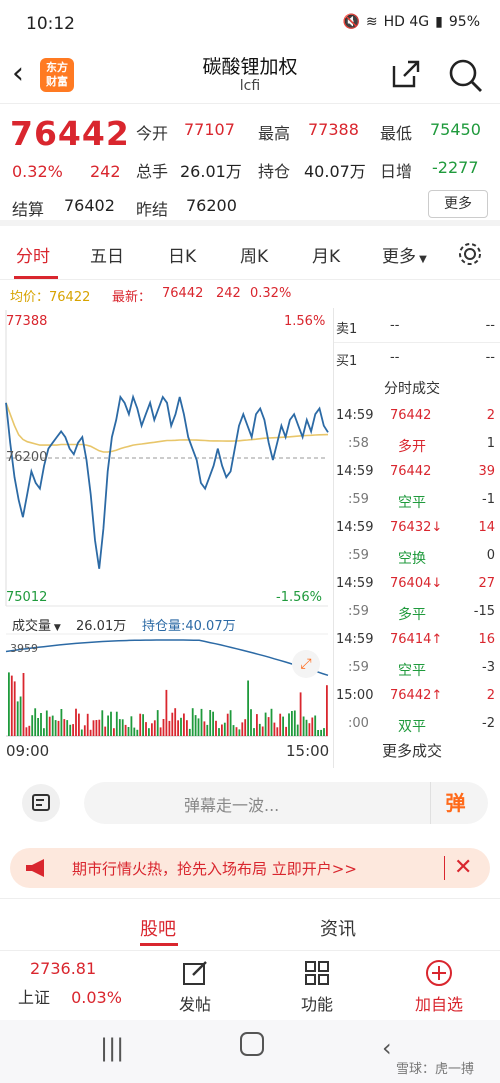  Describe the element at coordinates (338, 928) in the screenshot. I see `tab-news: 资讯` at that location.